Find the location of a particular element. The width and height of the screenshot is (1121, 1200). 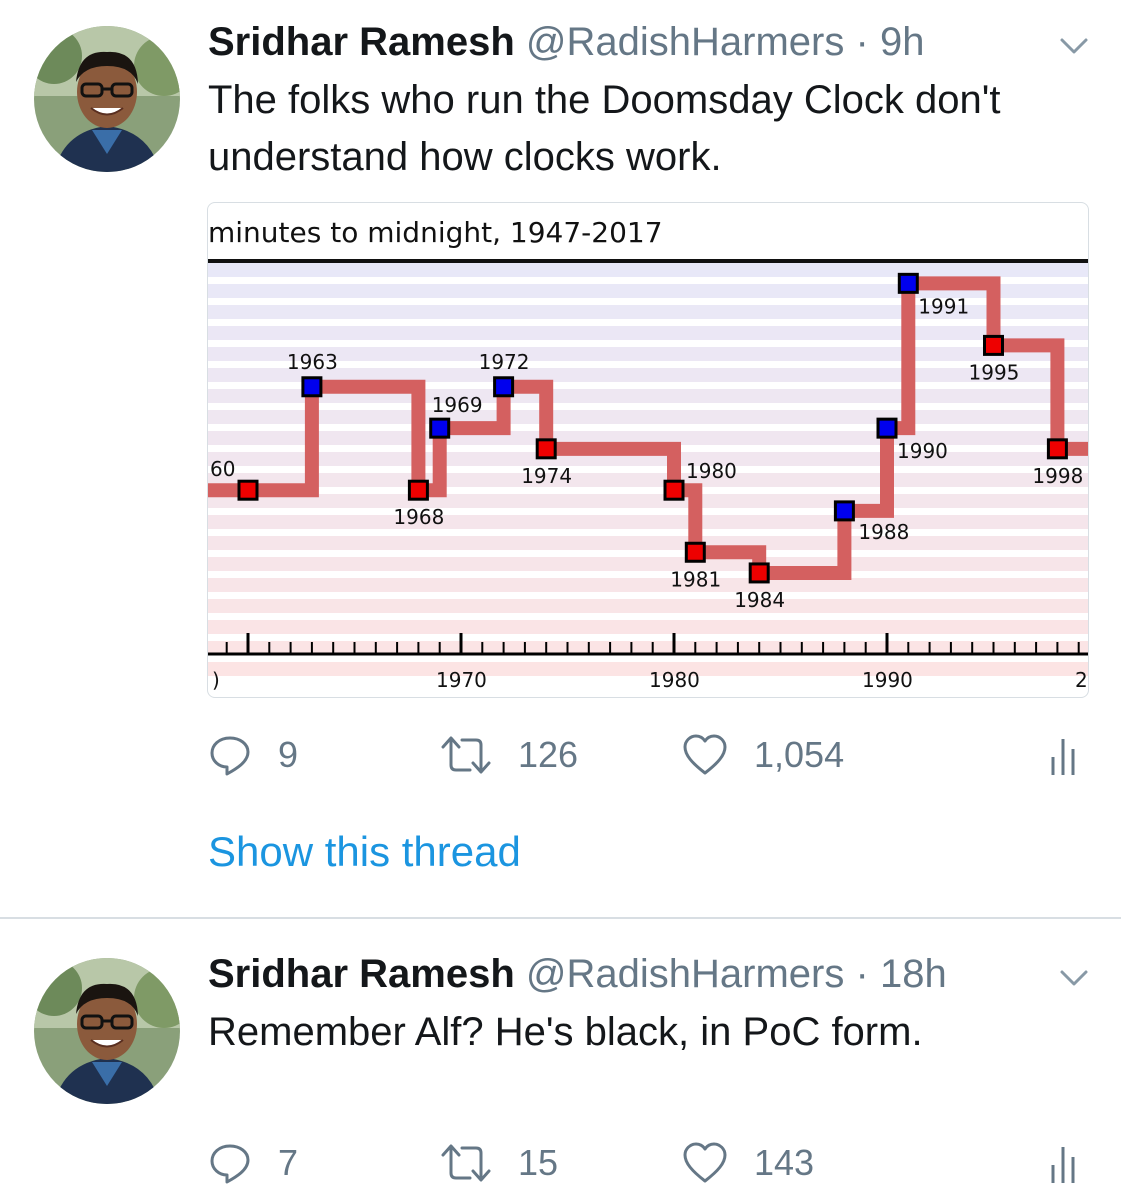

tweet-divider is located at coordinates (560, 918).